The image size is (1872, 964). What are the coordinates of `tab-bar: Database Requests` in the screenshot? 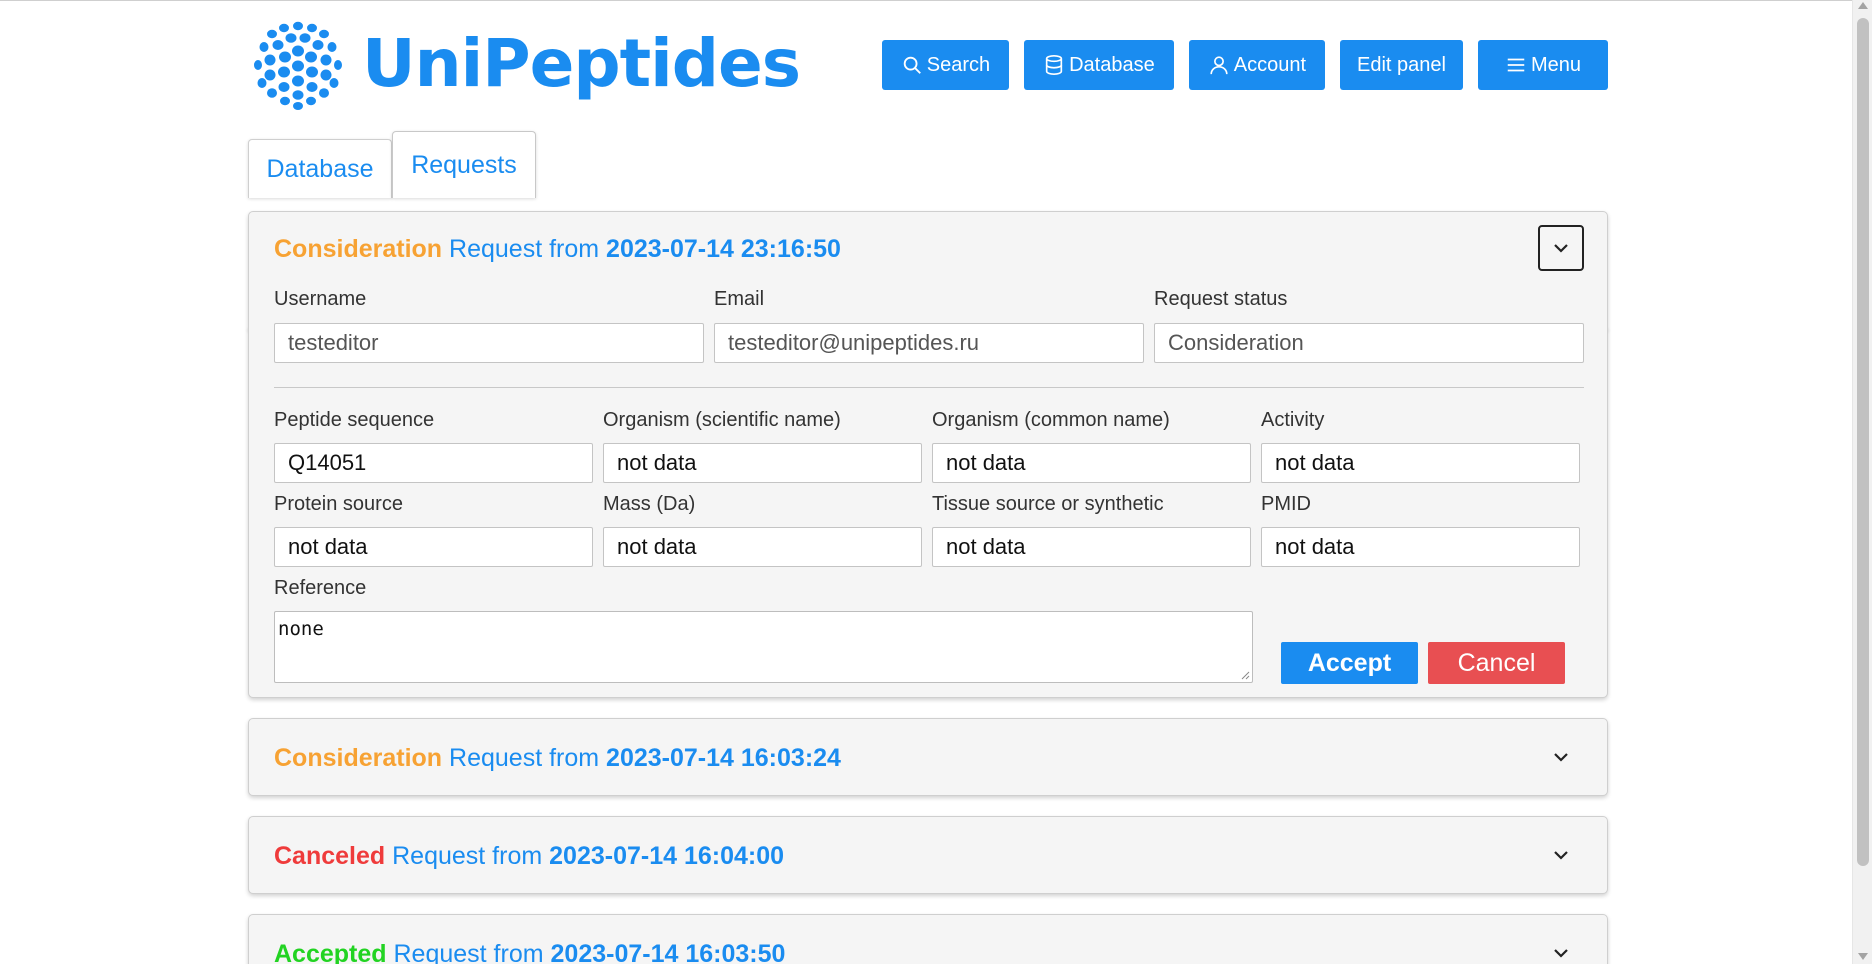 It's located at (928, 230).